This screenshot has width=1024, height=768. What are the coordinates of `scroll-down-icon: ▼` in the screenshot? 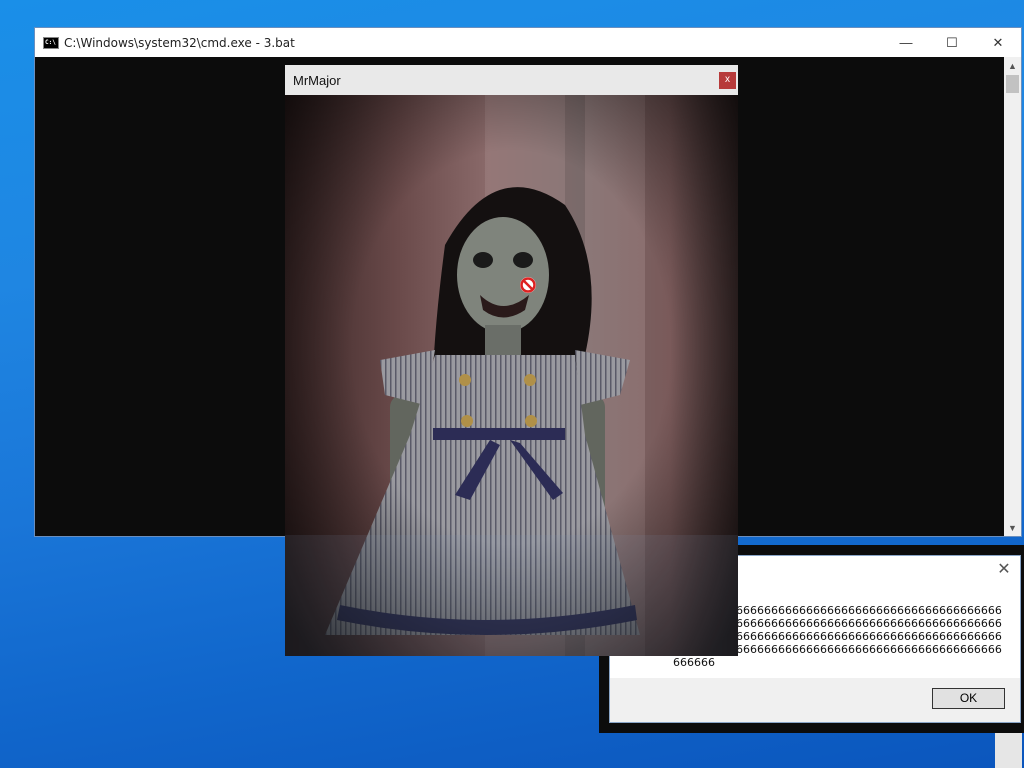 It's located at (1012, 527).